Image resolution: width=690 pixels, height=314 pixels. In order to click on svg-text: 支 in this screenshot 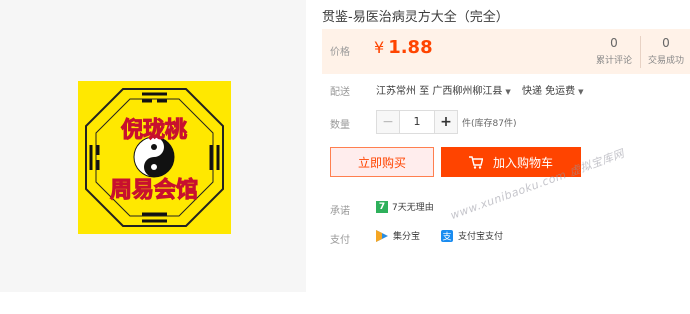, I will do `click(446, 236)`.